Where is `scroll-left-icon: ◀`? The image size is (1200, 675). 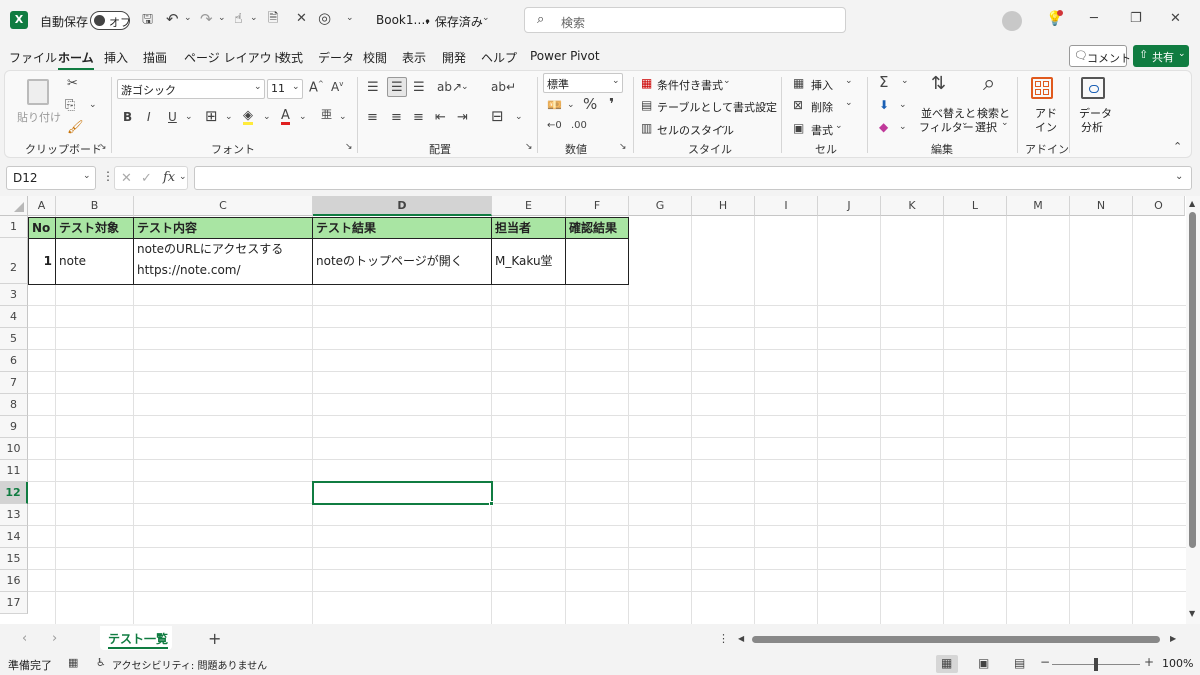
scroll-left-icon: ◀ is located at coordinates (741, 639).